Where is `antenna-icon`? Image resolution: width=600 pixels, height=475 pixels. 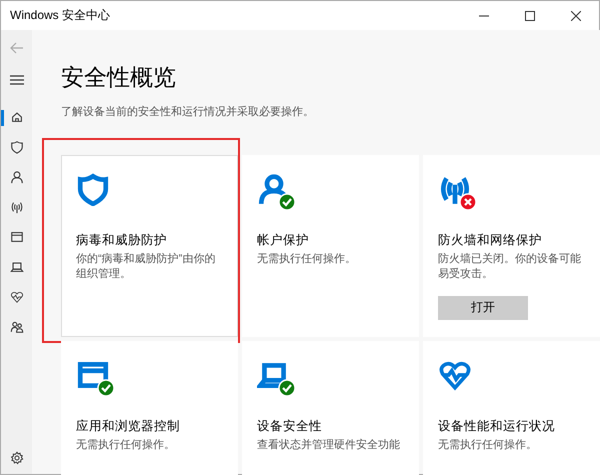 antenna-icon is located at coordinates (17, 207).